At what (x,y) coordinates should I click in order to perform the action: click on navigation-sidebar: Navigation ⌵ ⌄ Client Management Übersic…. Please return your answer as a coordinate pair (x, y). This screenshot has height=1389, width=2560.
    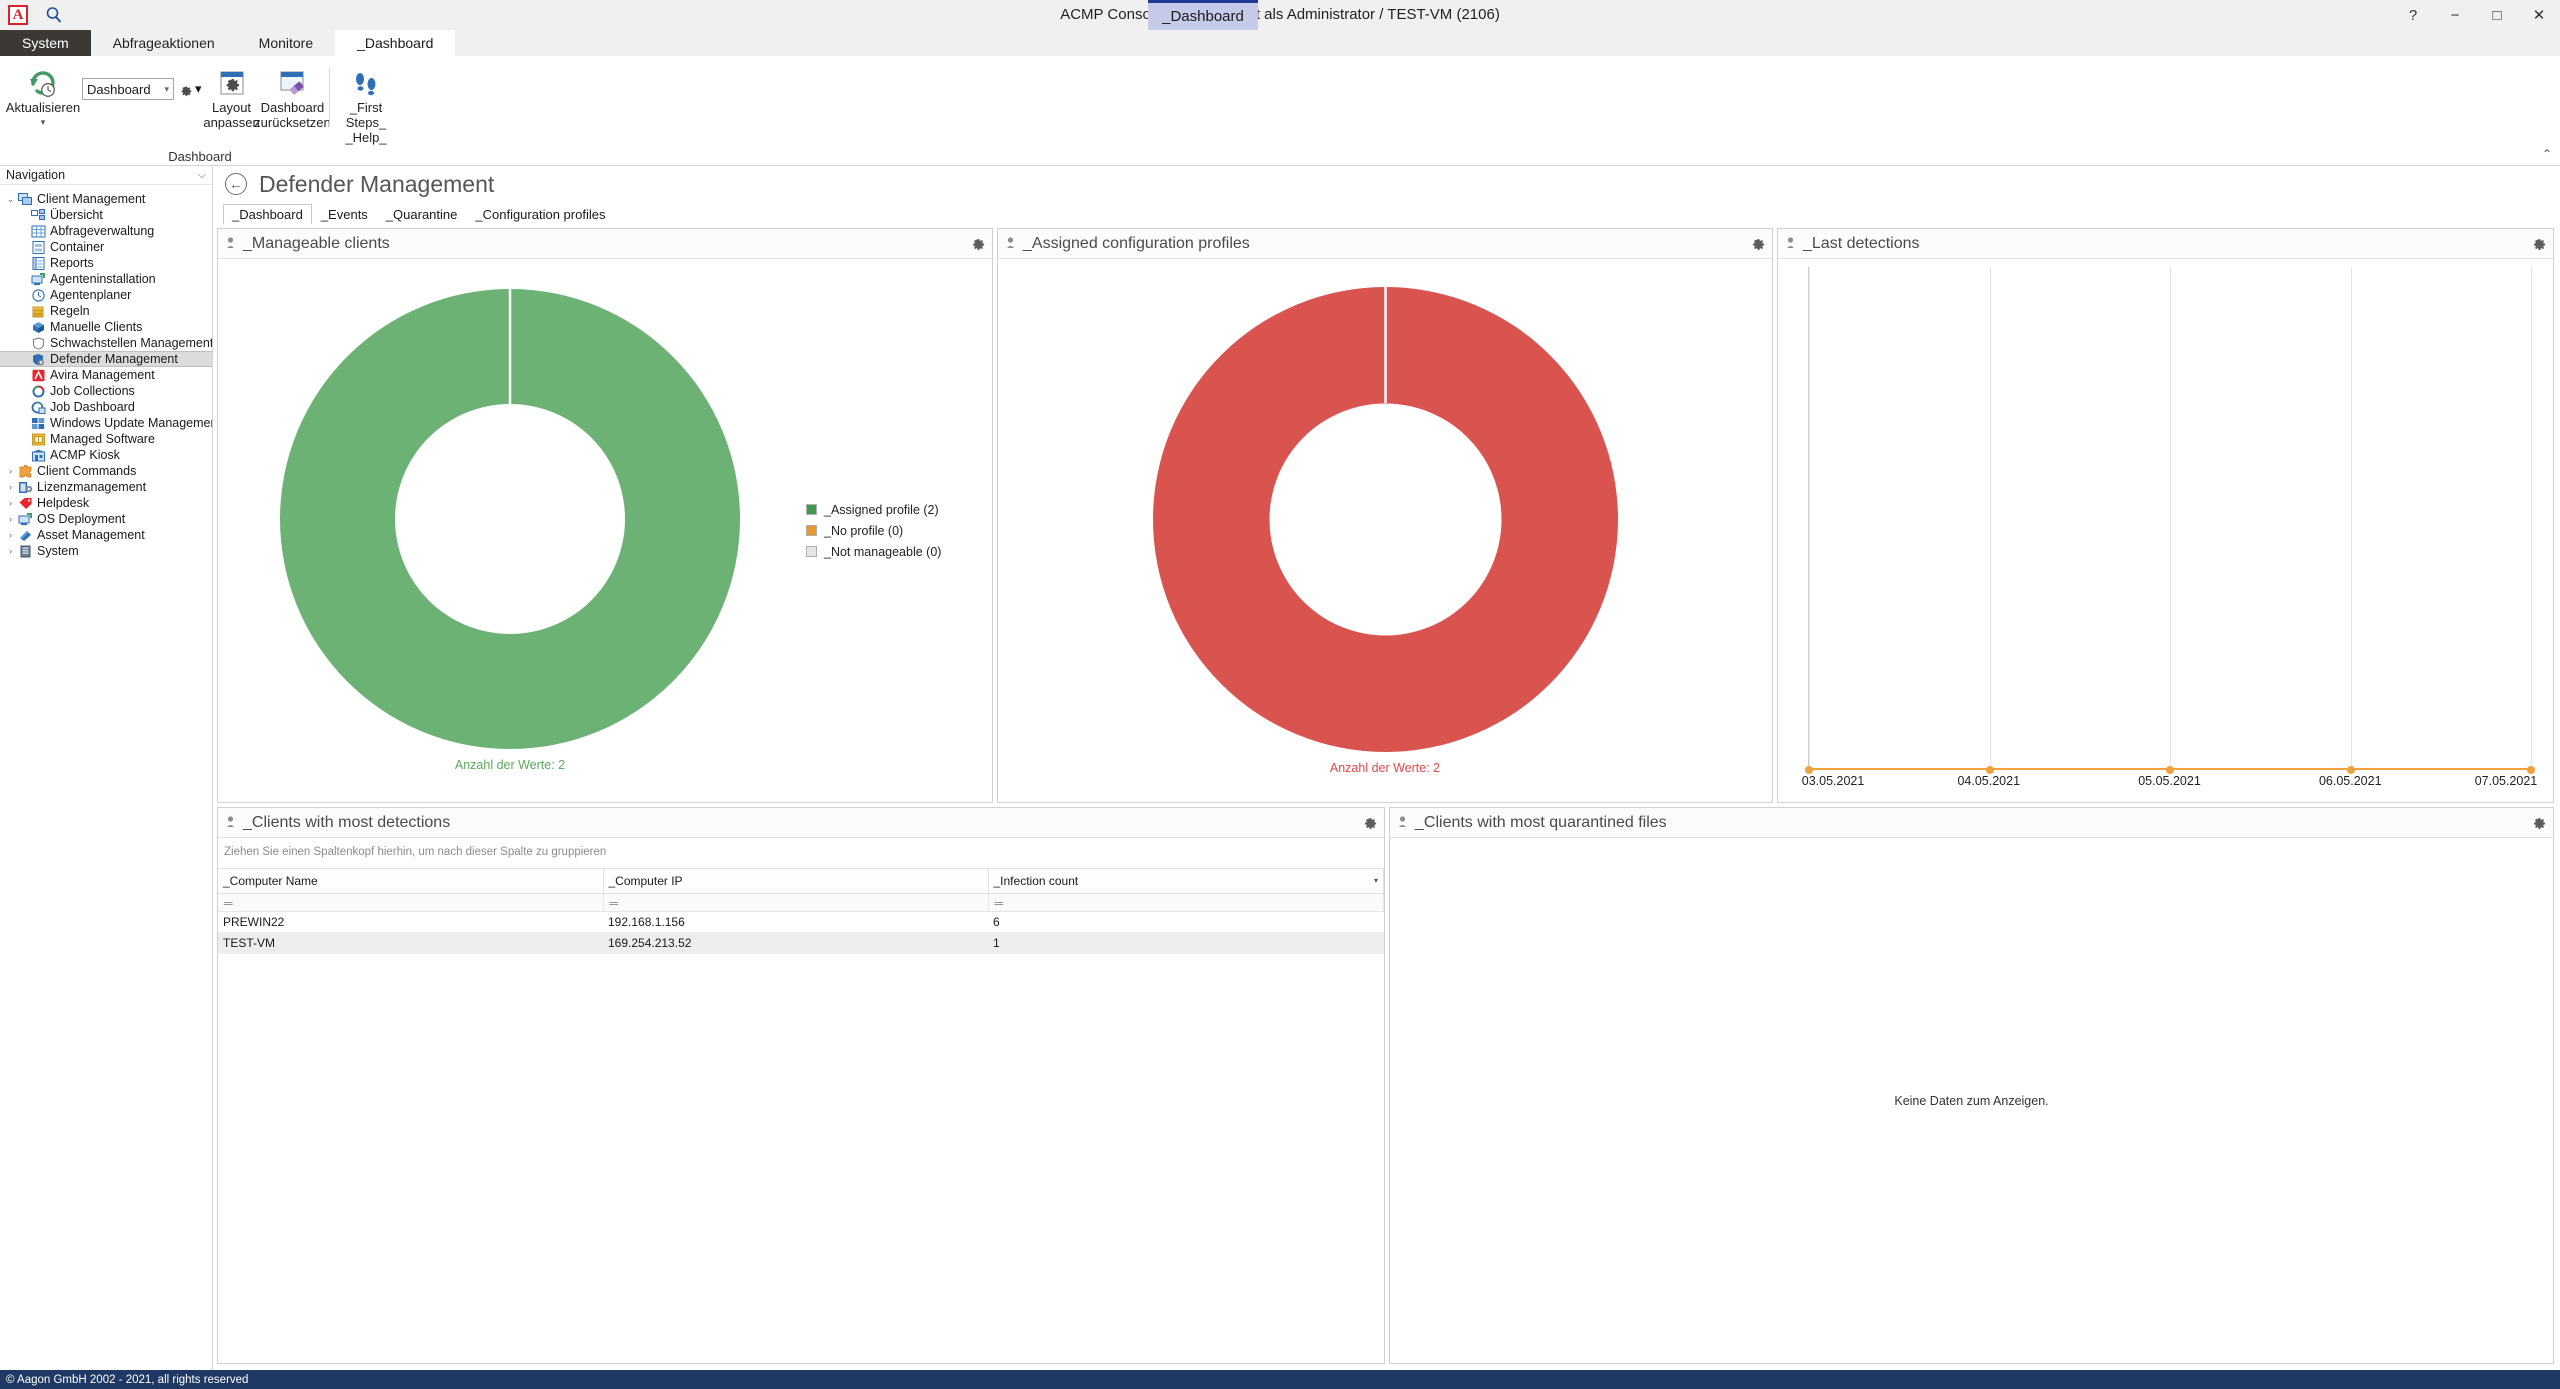
    Looking at the image, I should click on (106, 768).